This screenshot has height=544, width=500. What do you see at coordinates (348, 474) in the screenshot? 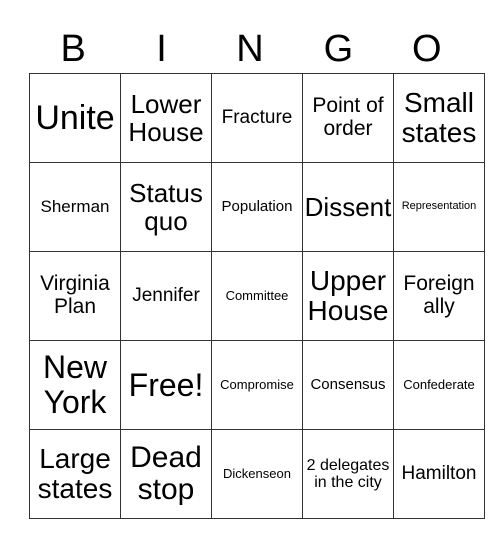
I see `bingo-cell: 2 delegates in the city` at bounding box center [348, 474].